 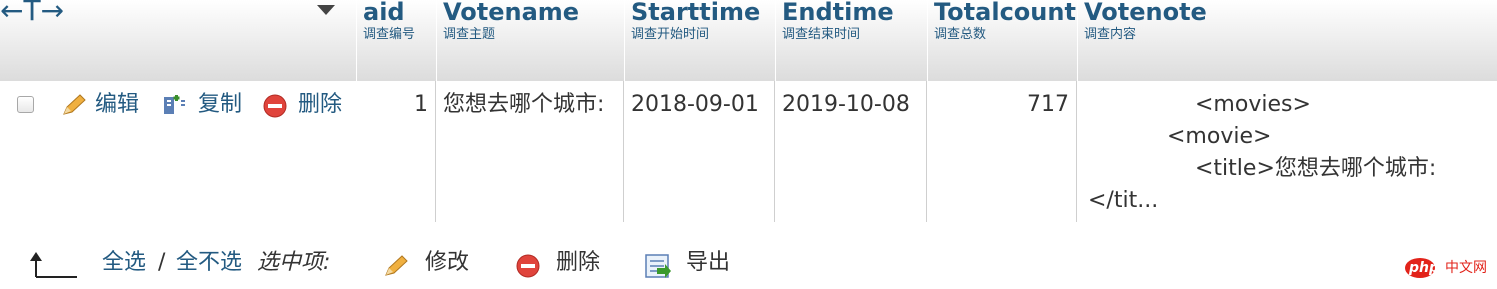 I want to click on column-endtime: Endtime 调查结束时间, so click(x=851, y=40).